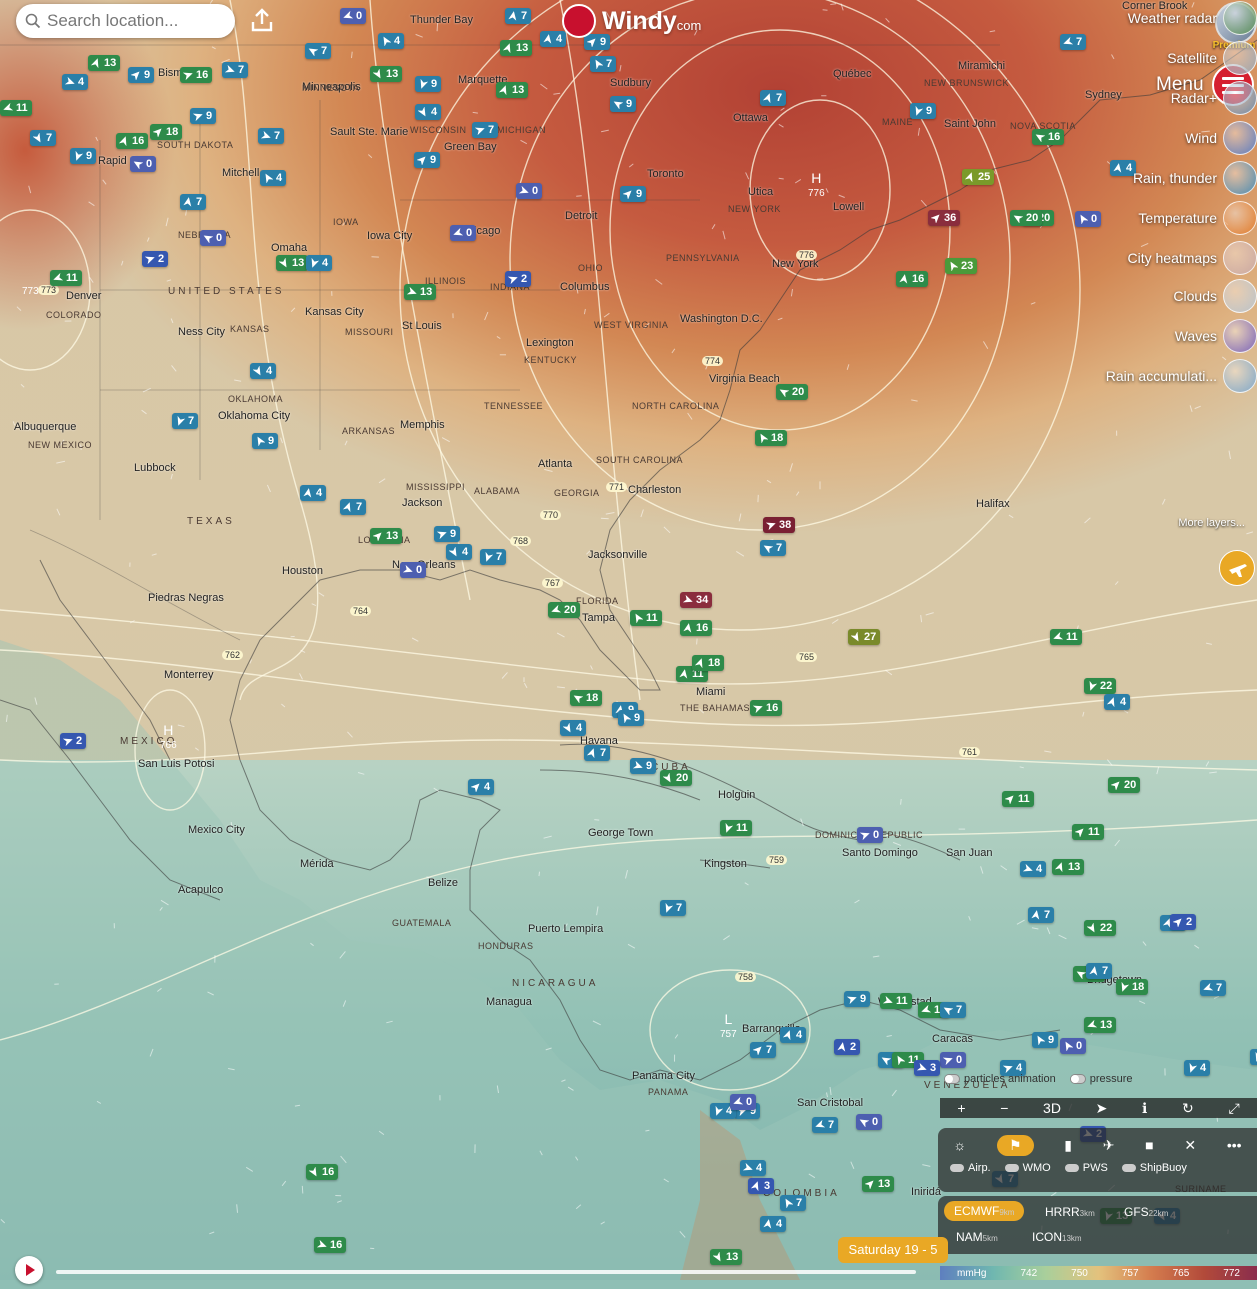  I want to click on city-label: Ness City, so click(201, 332).